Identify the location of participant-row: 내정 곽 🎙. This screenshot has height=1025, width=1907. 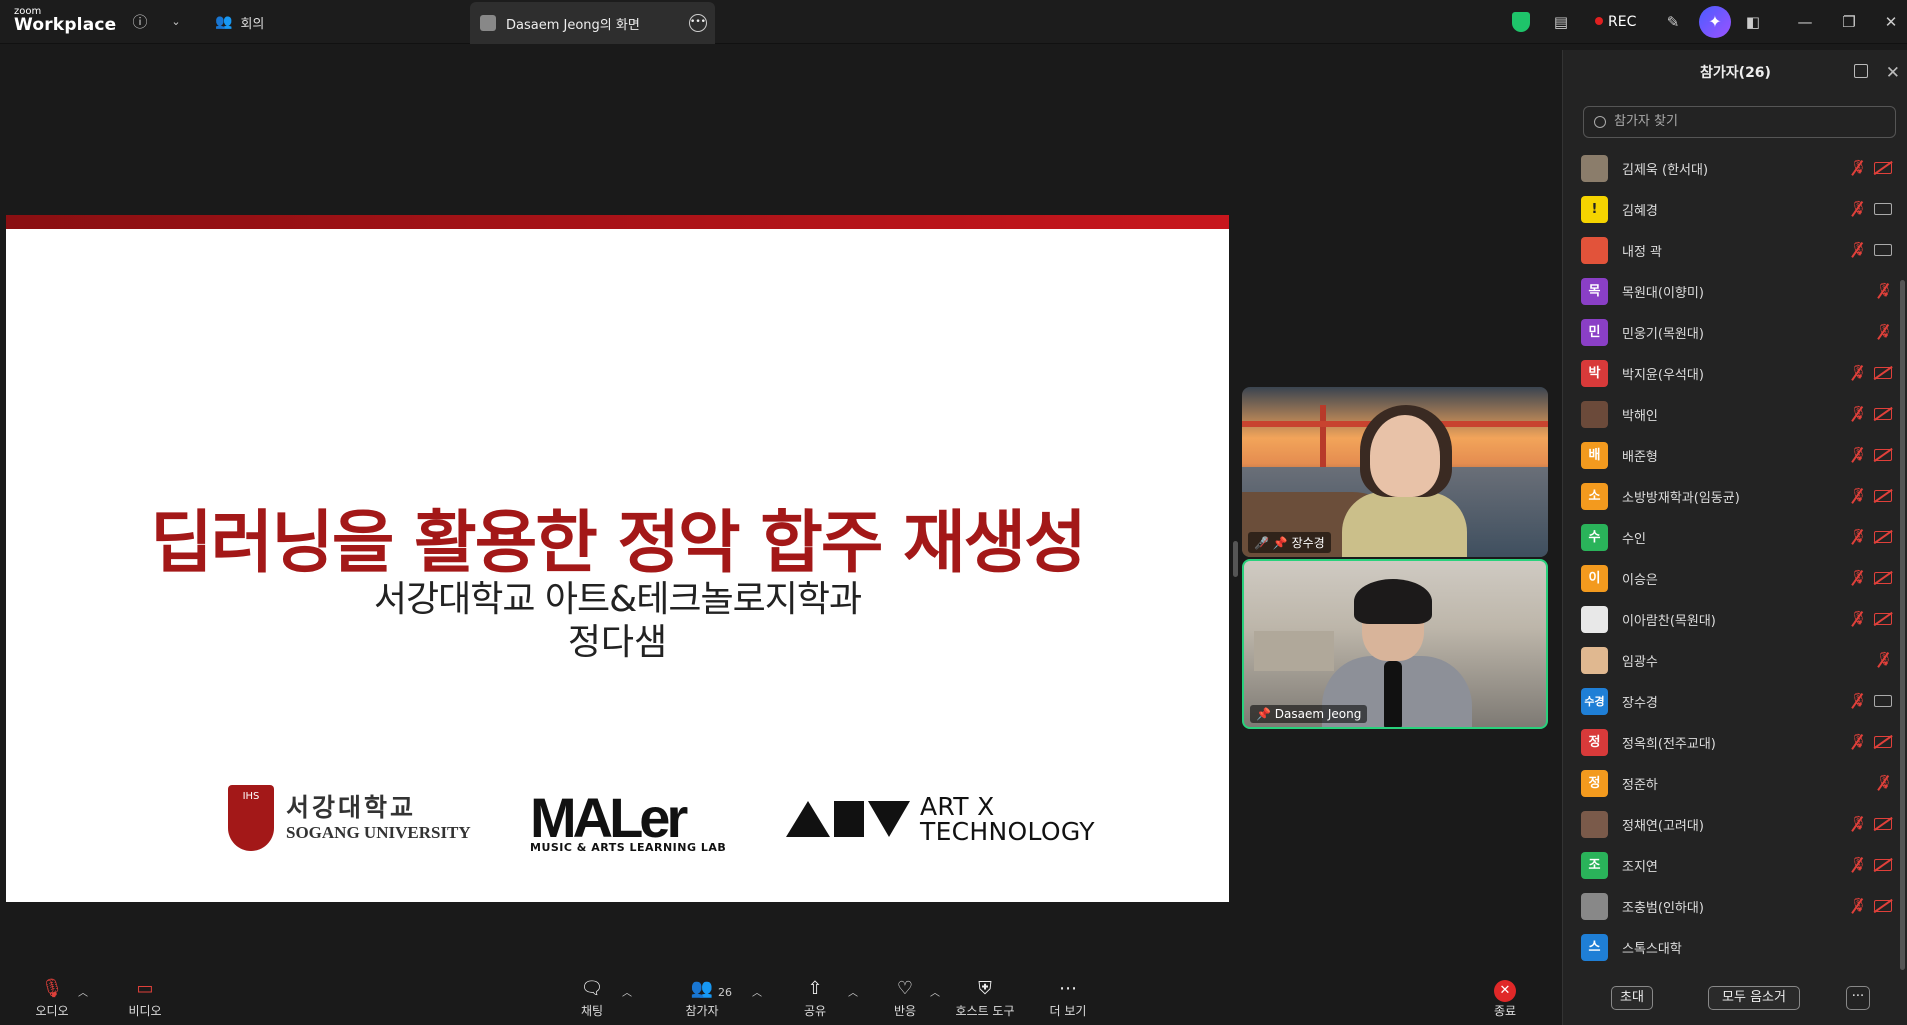
(1735, 250).